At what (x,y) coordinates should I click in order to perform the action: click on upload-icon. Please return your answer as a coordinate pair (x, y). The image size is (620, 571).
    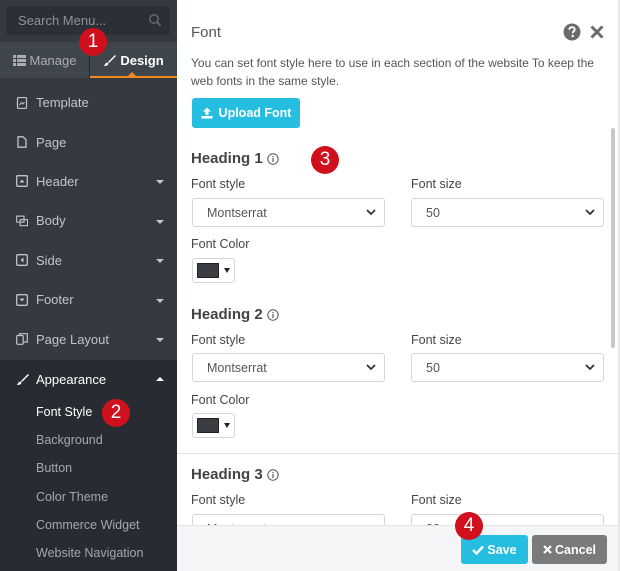
    Looking at the image, I should click on (207, 113).